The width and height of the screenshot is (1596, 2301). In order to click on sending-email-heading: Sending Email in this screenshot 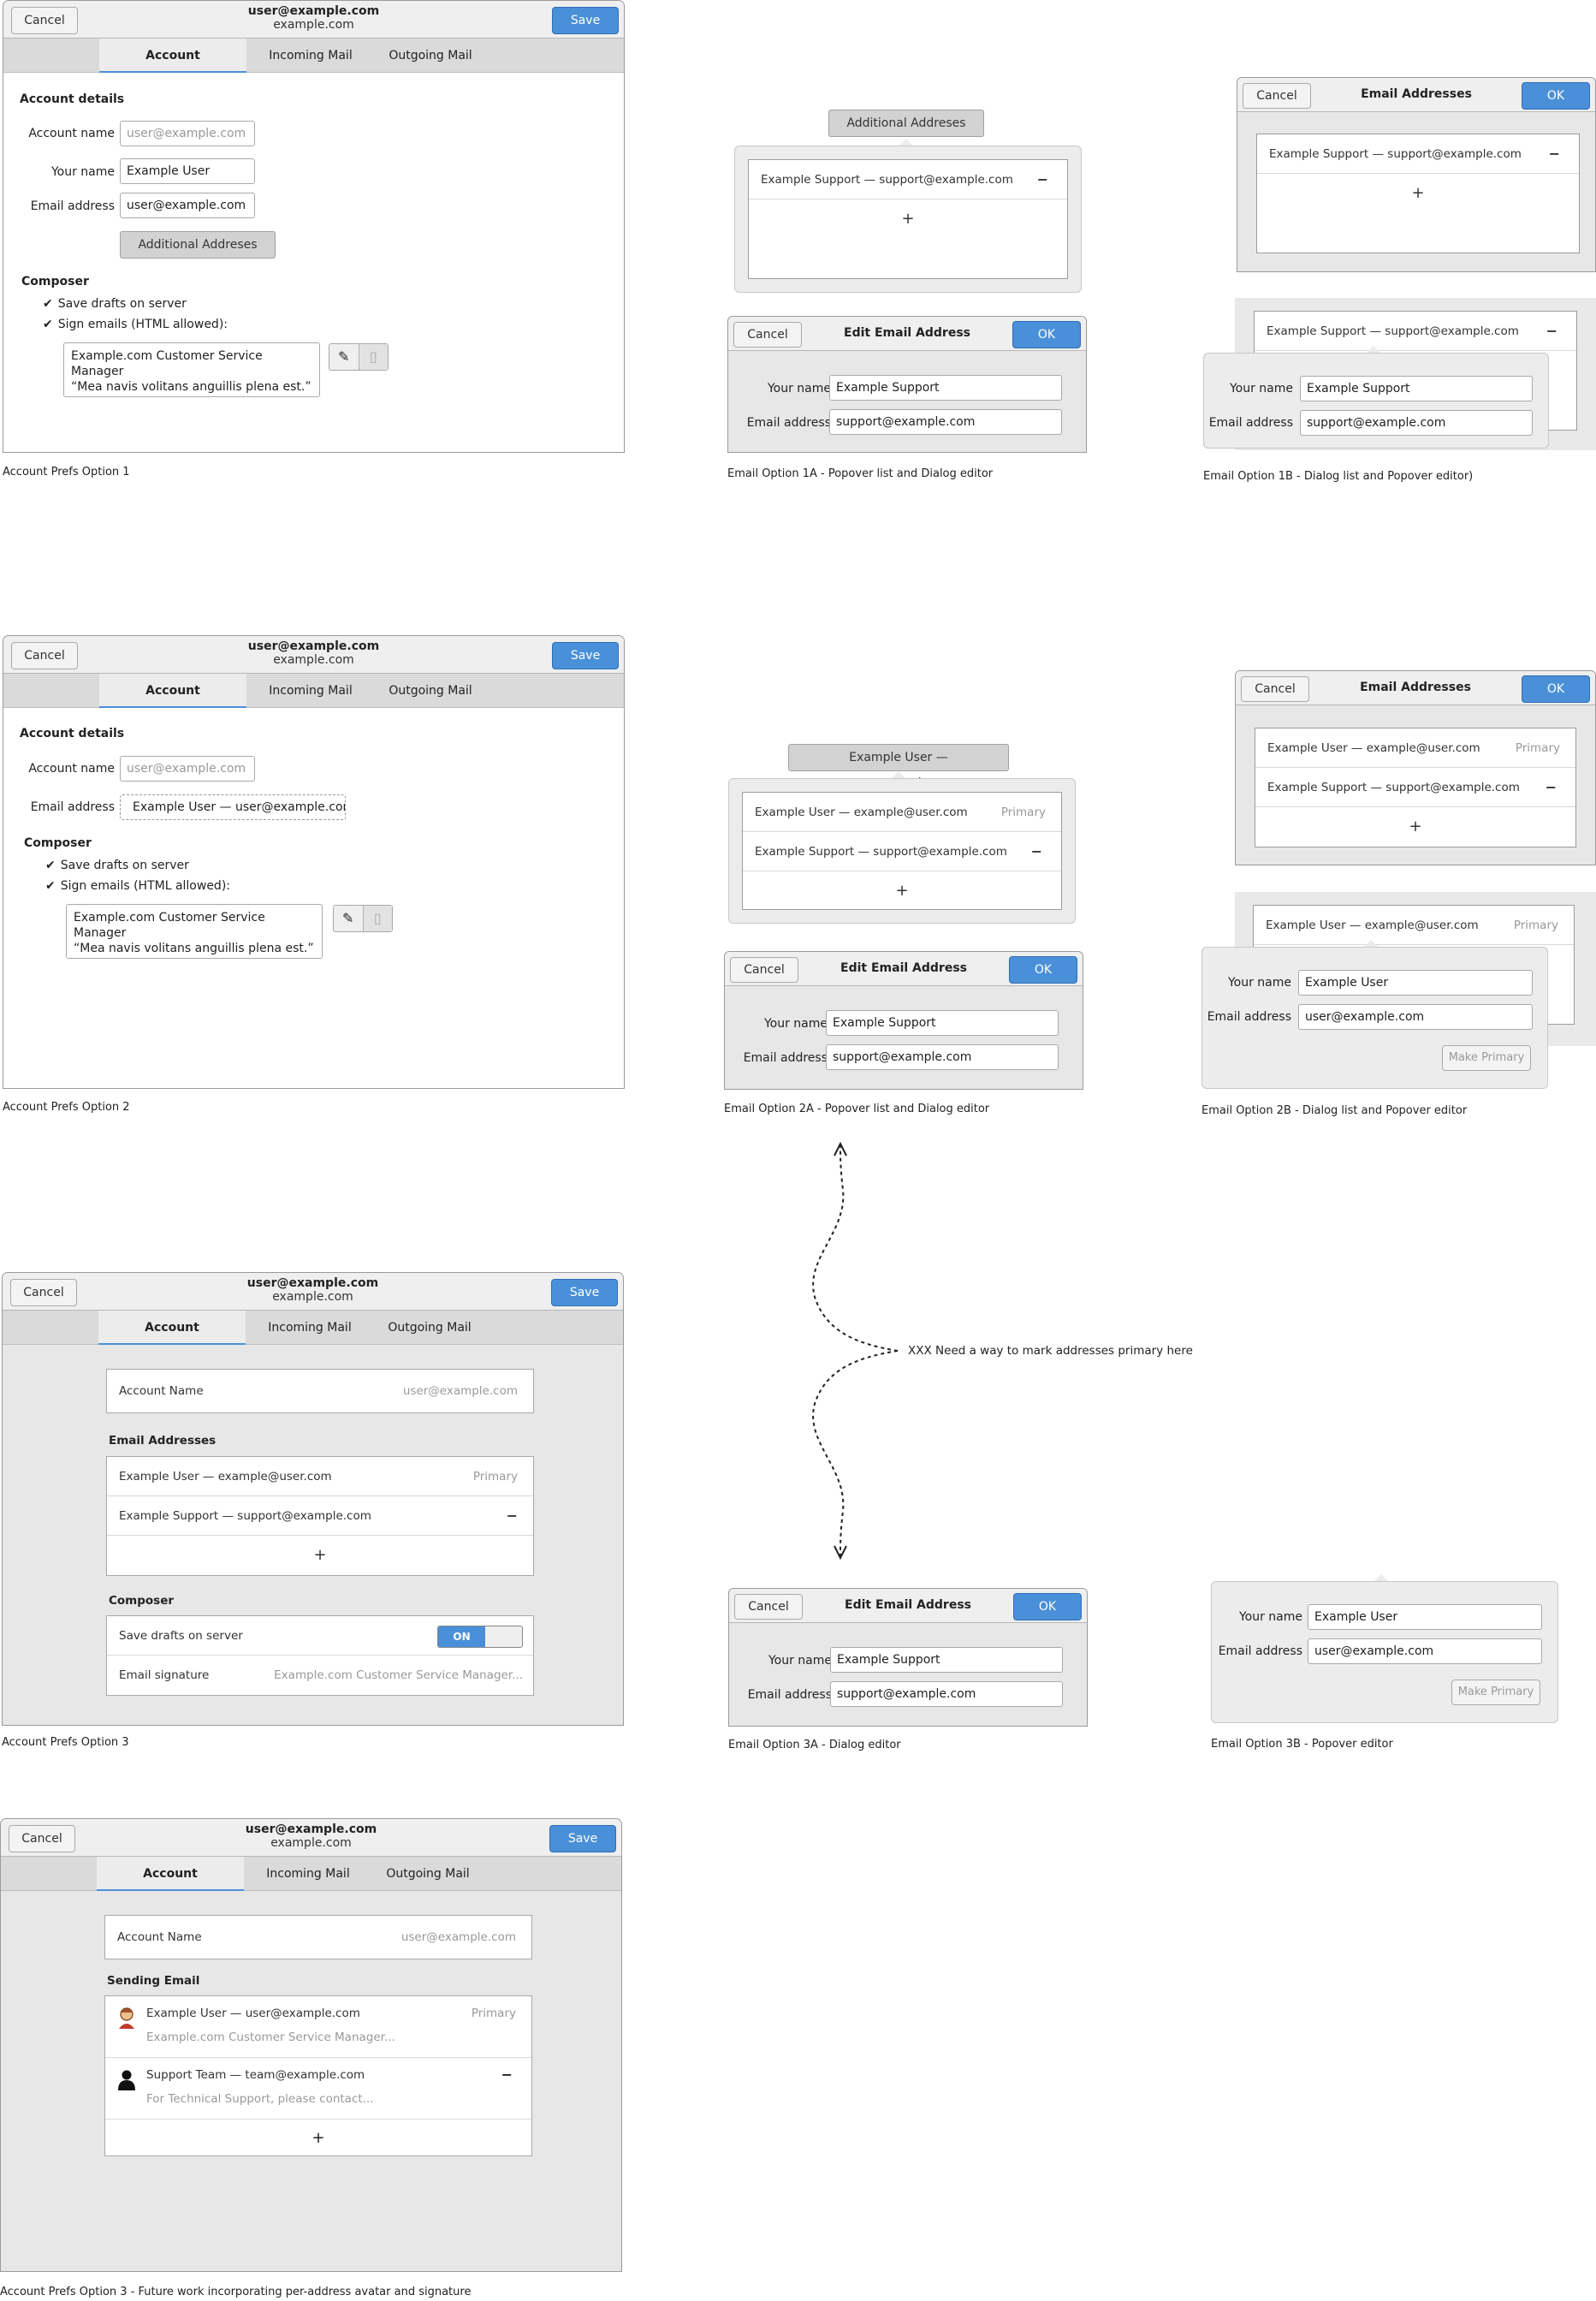, I will do `click(153, 1981)`.